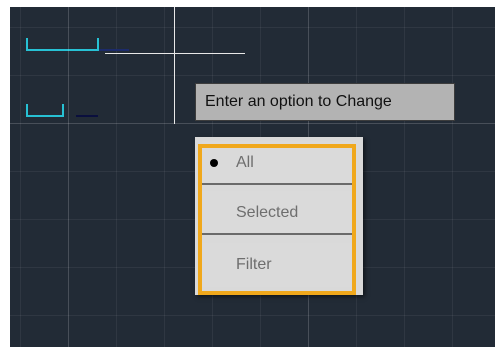 This screenshot has width=495, height=347. I want to click on menu-item-all: All, so click(277, 163).